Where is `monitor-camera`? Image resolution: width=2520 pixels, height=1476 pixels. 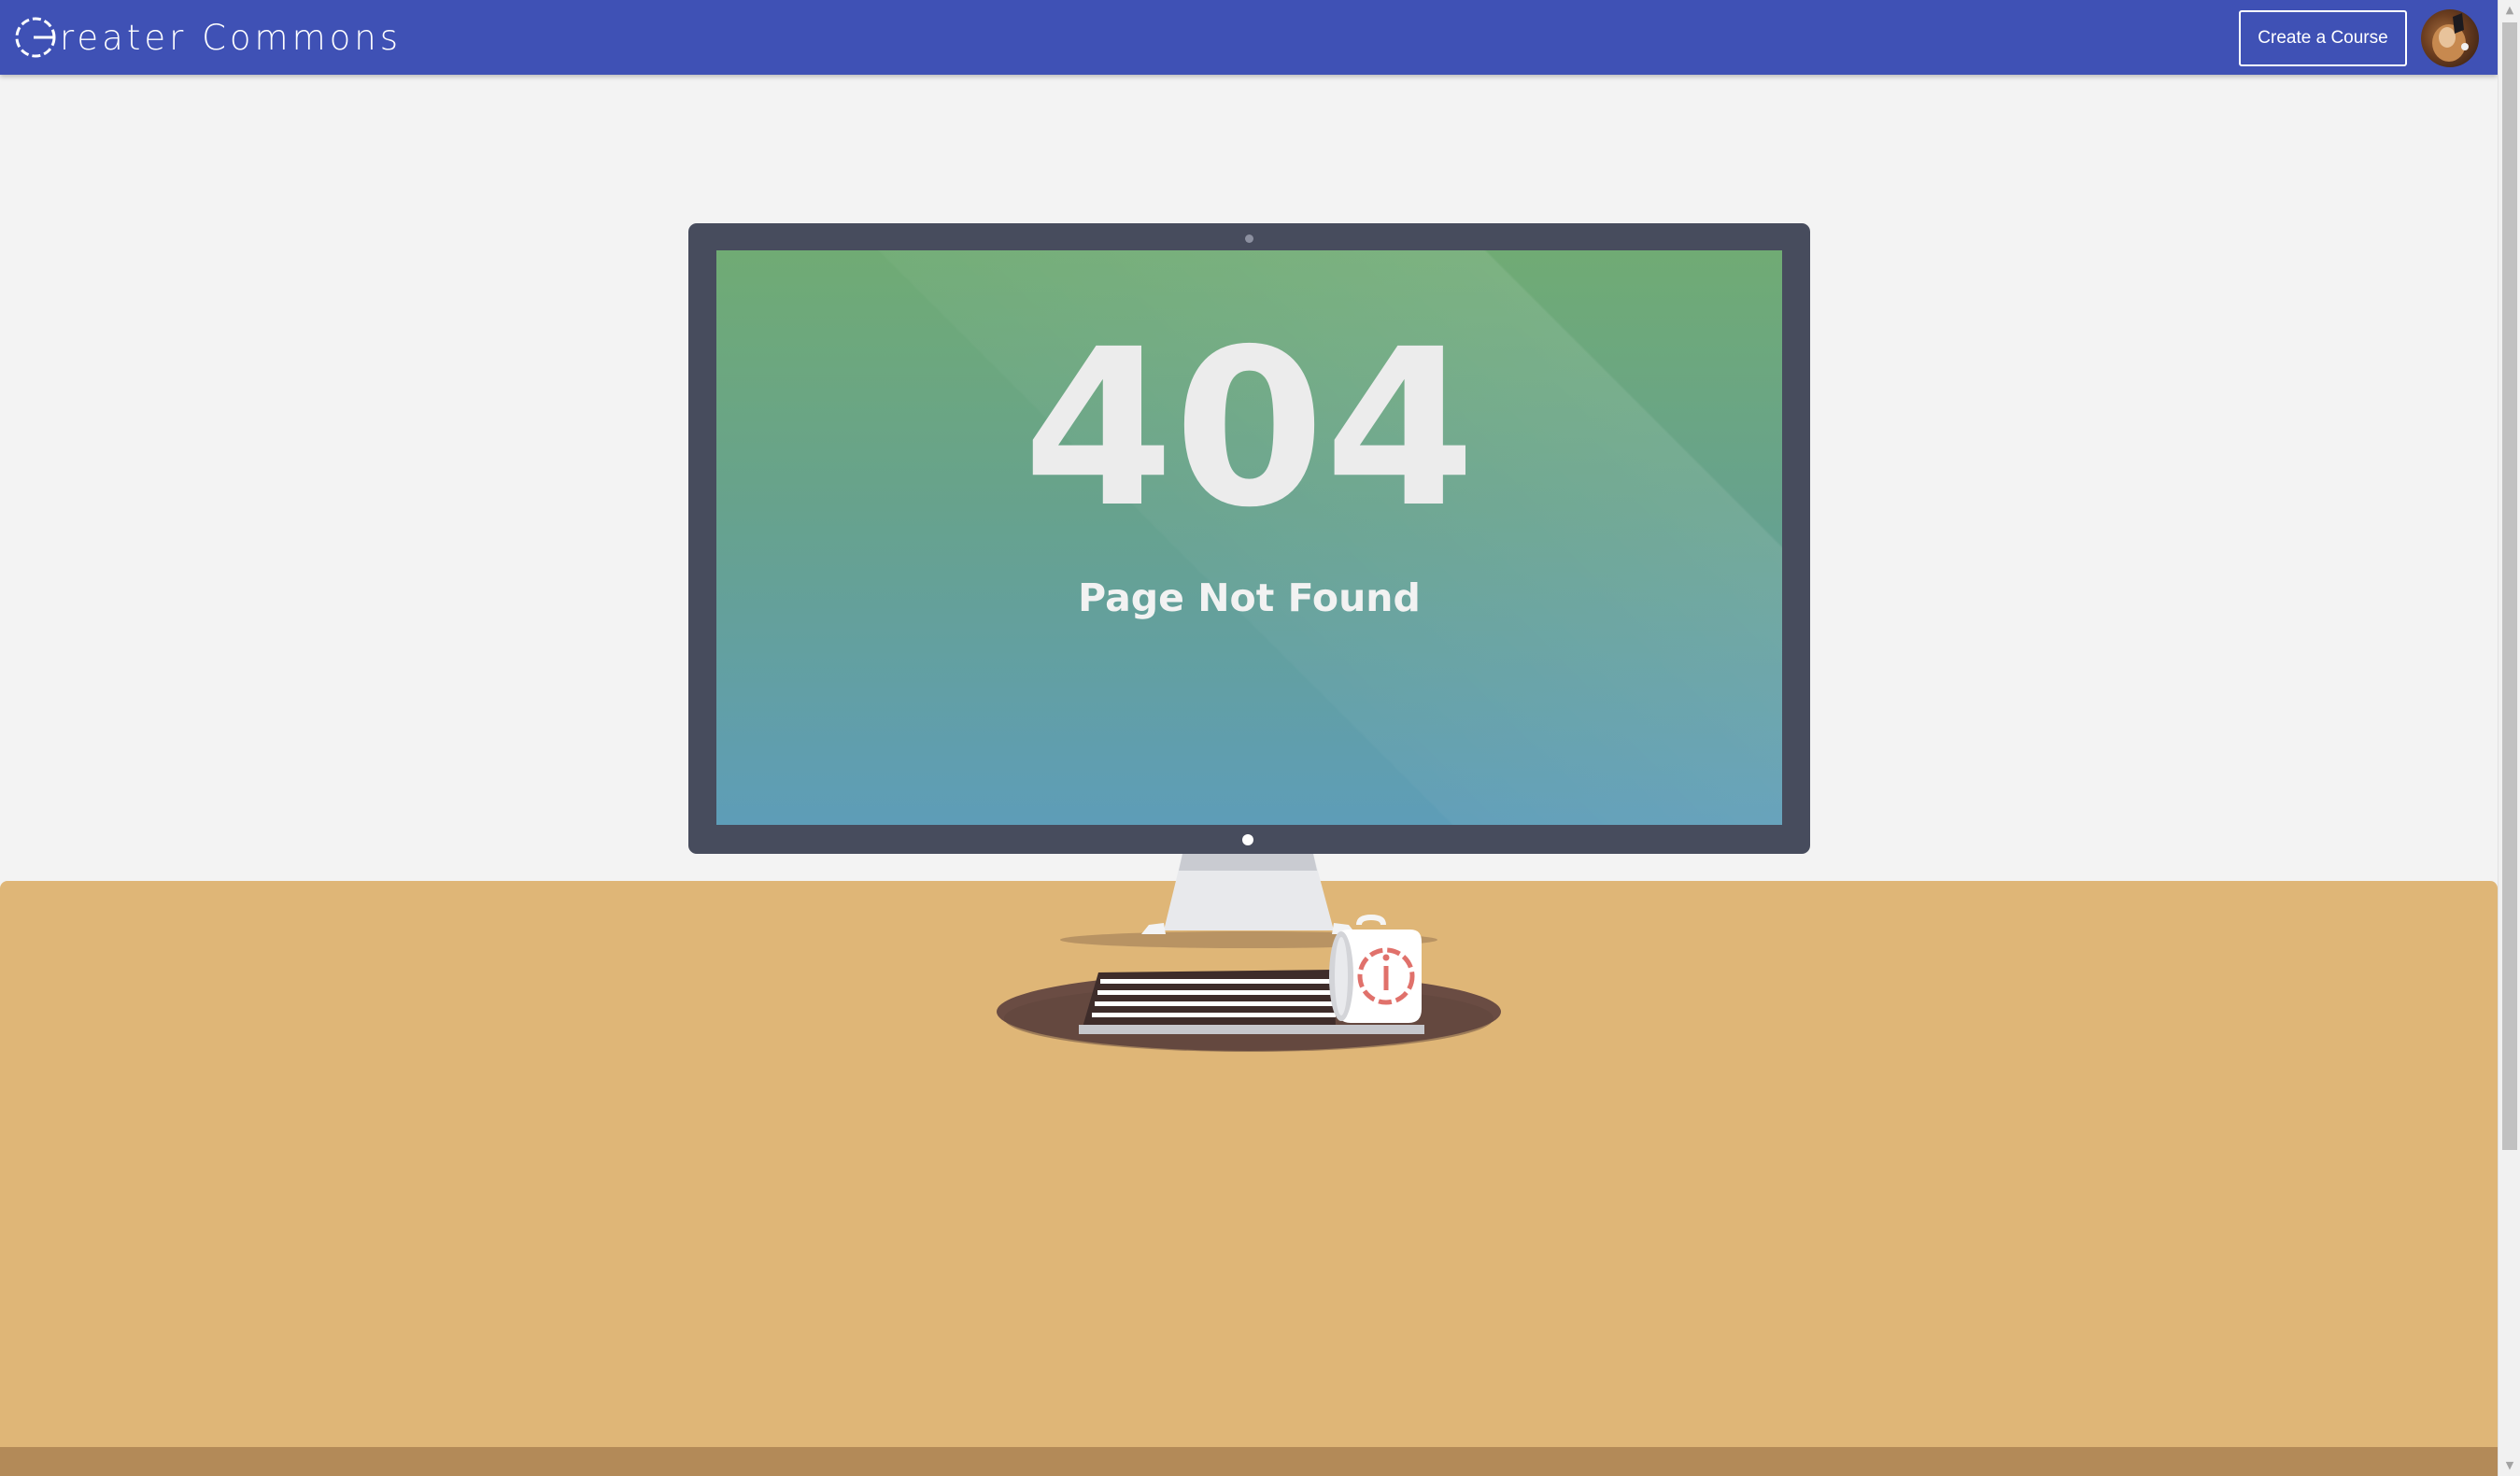 monitor-camera is located at coordinates (1249, 238).